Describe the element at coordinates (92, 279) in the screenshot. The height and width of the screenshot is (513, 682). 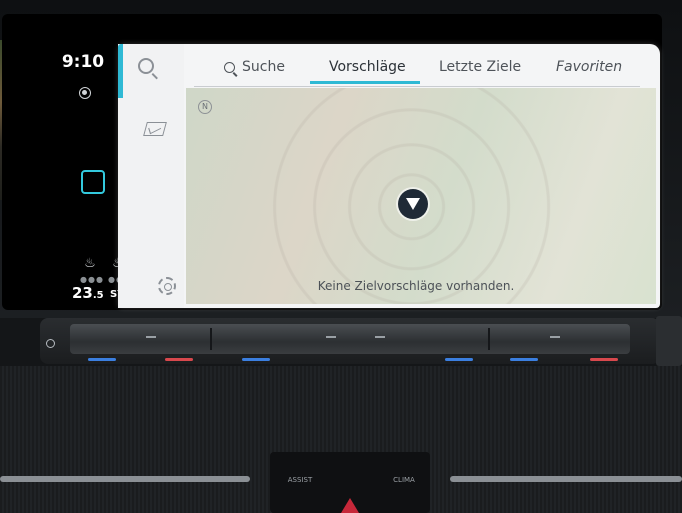
I see `seat-heat-level-dots: ●●●` at that location.